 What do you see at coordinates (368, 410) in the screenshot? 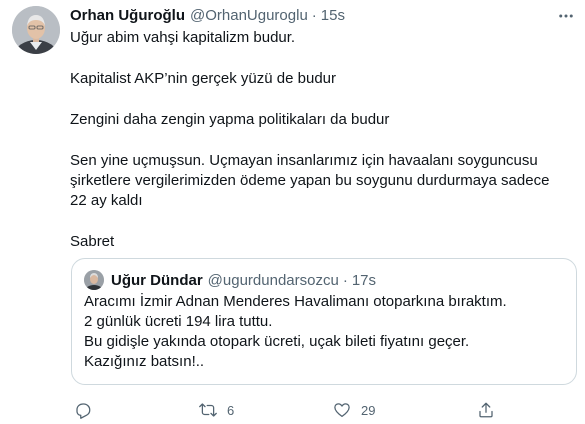
I see `like-count: 29` at bounding box center [368, 410].